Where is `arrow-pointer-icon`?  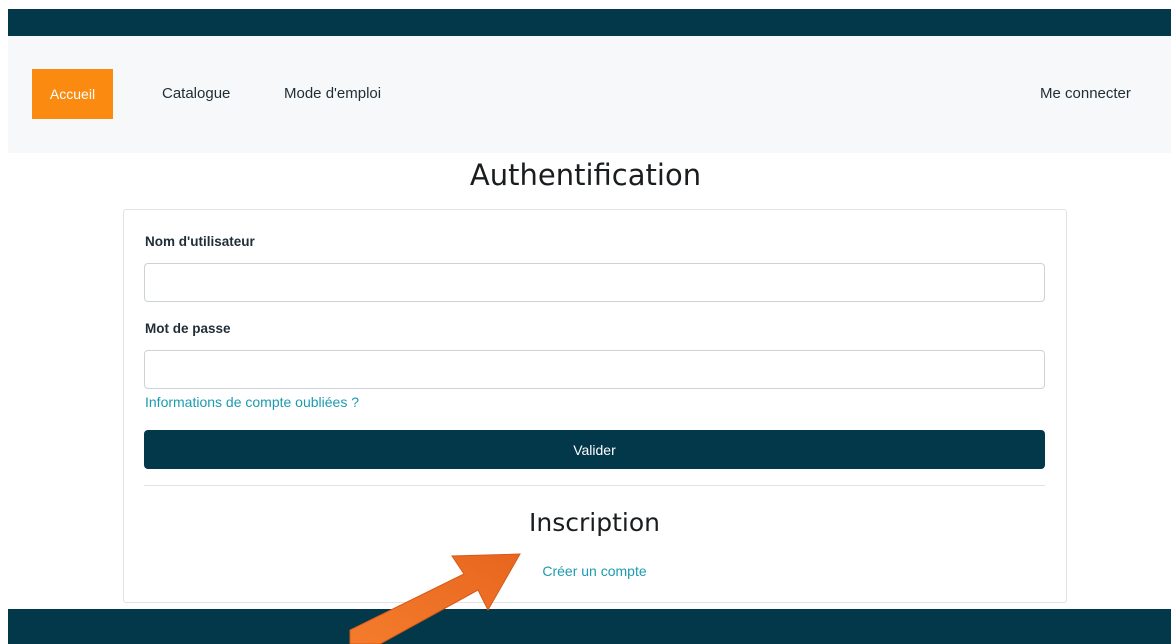 arrow-pointer-icon is located at coordinates (435, 598).